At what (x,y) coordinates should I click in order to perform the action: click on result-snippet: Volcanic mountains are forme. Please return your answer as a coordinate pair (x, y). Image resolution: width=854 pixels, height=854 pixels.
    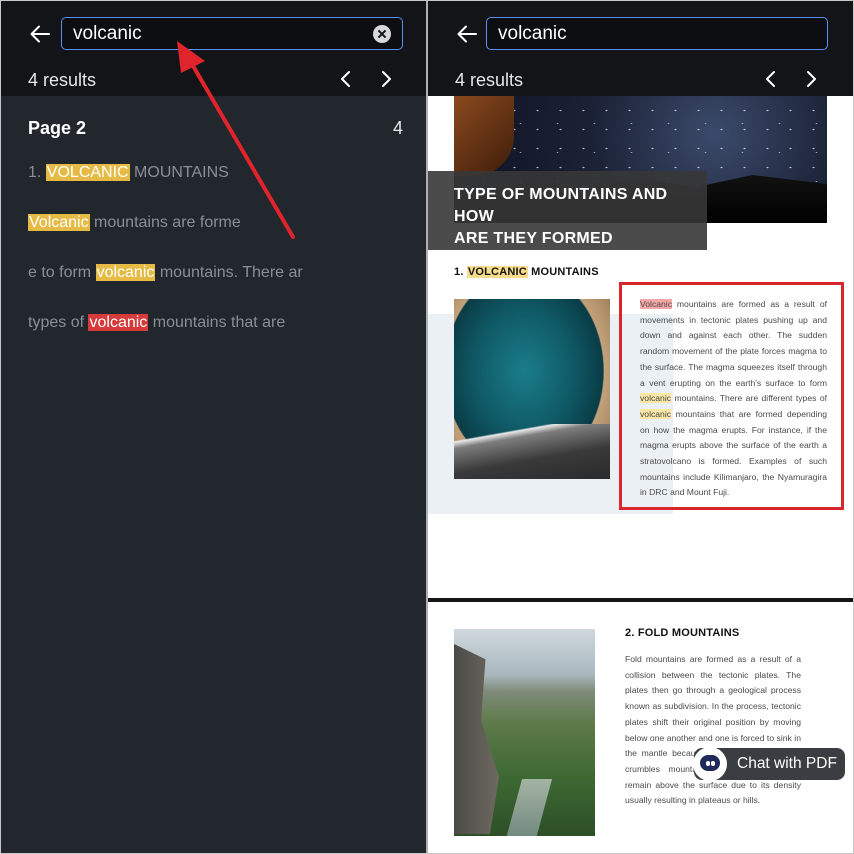
    Looking at the image, I should click on (134, 223).